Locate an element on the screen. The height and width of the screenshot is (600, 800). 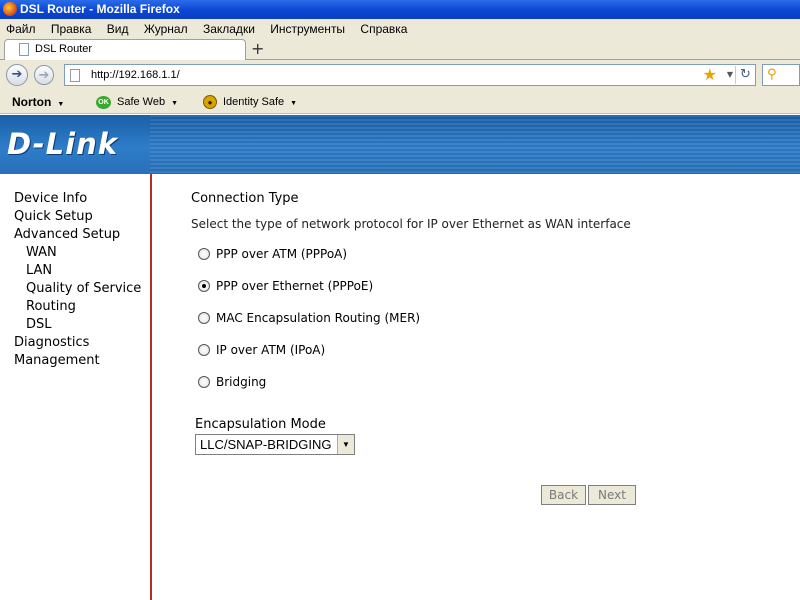
menu-history: Журнал is located at coordinates (166, 29).